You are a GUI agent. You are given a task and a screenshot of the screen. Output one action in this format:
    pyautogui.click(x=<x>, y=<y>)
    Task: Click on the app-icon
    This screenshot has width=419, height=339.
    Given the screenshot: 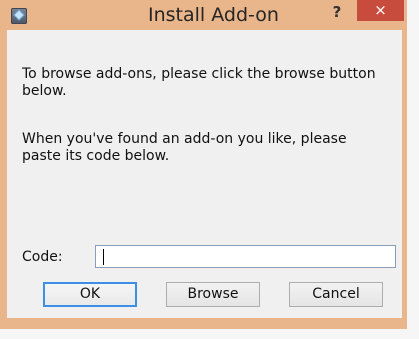 What is the action you would take?
    pyautogui.click(x=19, y=16)
    